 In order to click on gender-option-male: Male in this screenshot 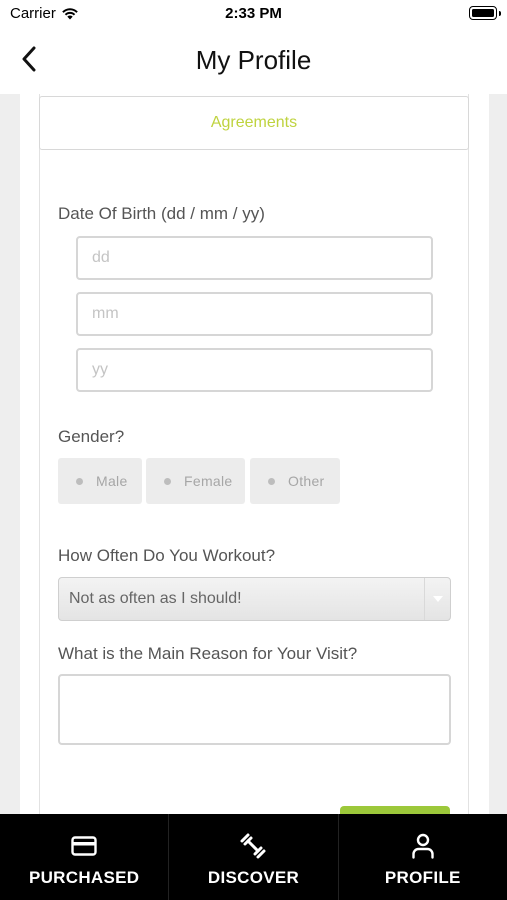, I will do `click(100, 481)`.